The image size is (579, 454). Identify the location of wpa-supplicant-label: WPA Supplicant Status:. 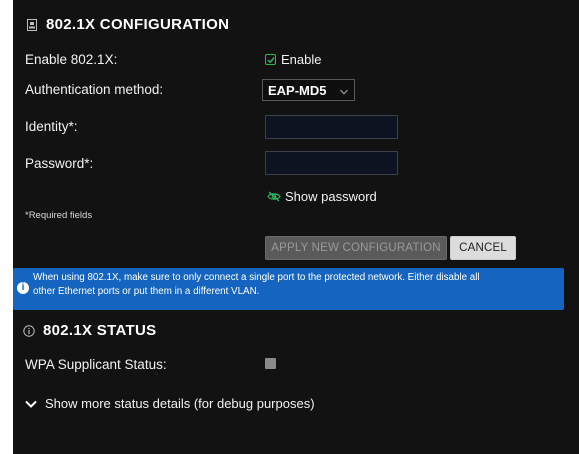
(96, 364).